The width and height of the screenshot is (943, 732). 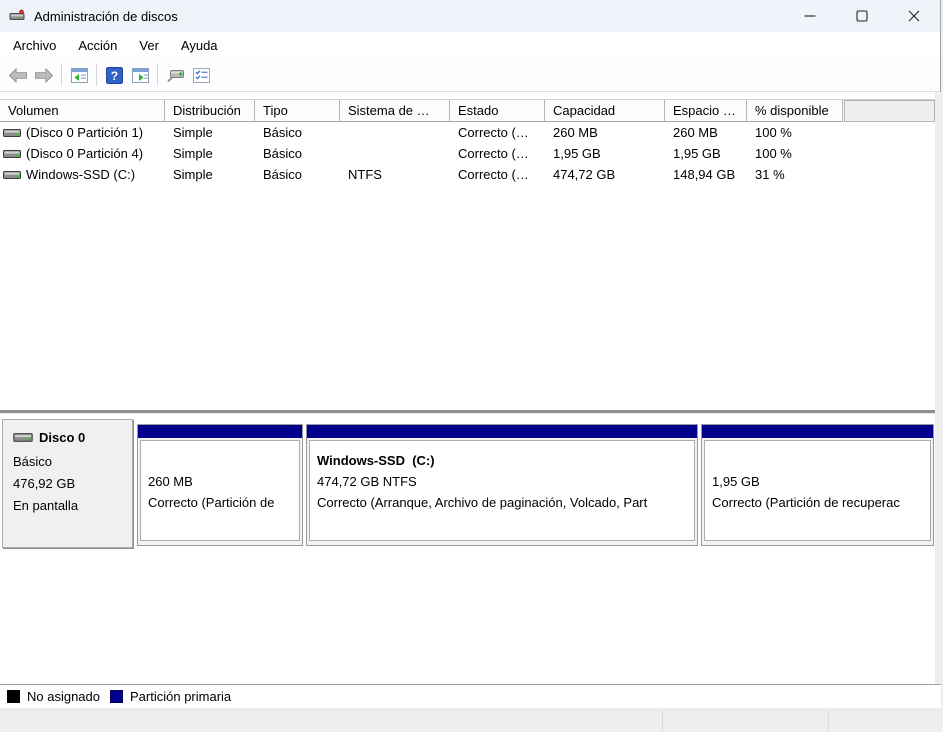 I want to click on forward-icon, so click(x=44, y=75).